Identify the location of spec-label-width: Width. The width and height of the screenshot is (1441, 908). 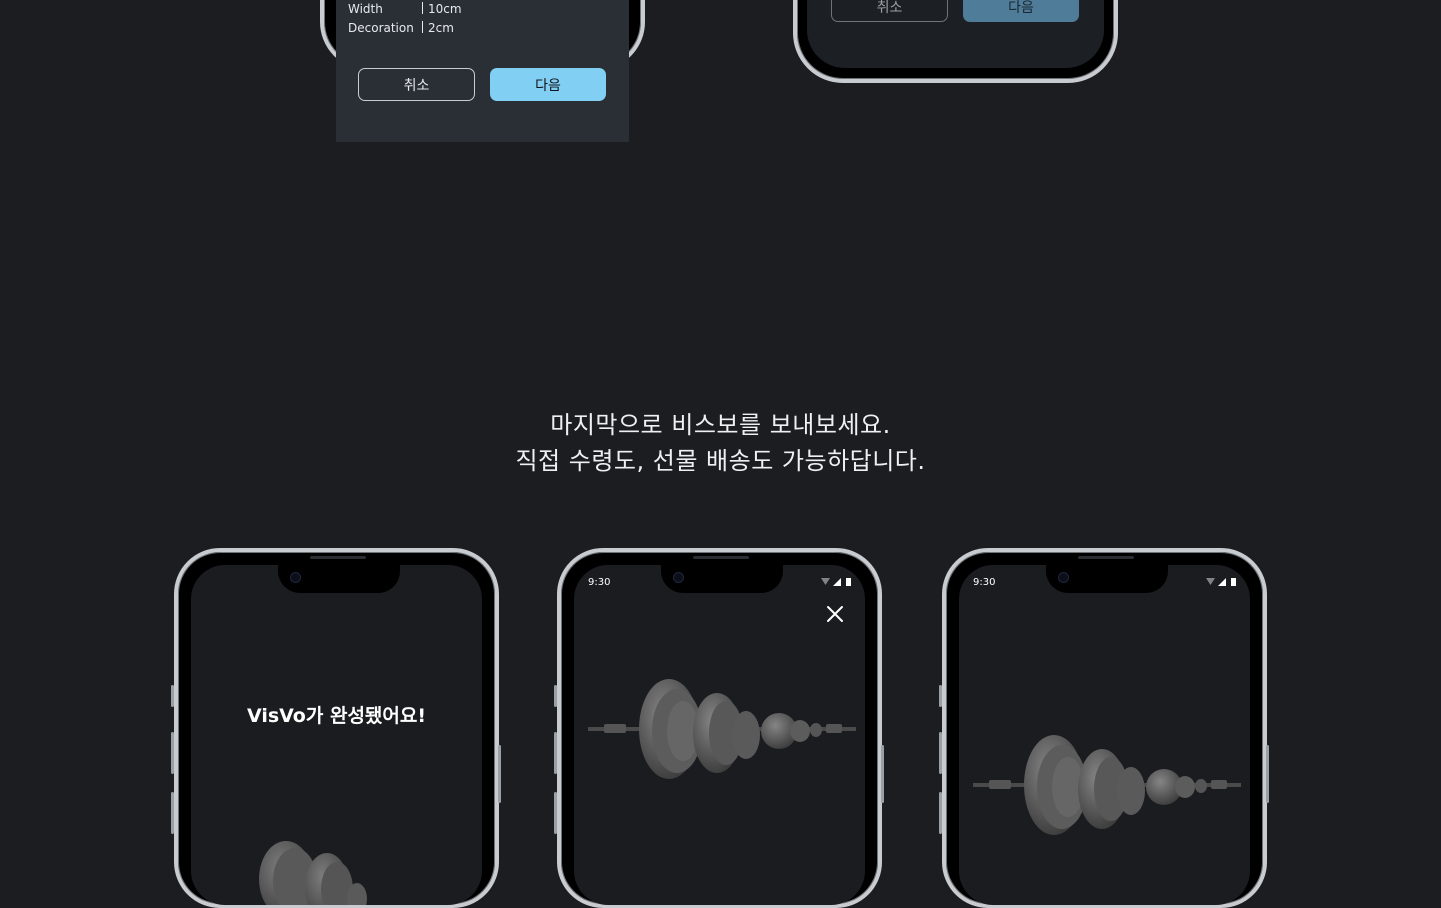
(365, 9).